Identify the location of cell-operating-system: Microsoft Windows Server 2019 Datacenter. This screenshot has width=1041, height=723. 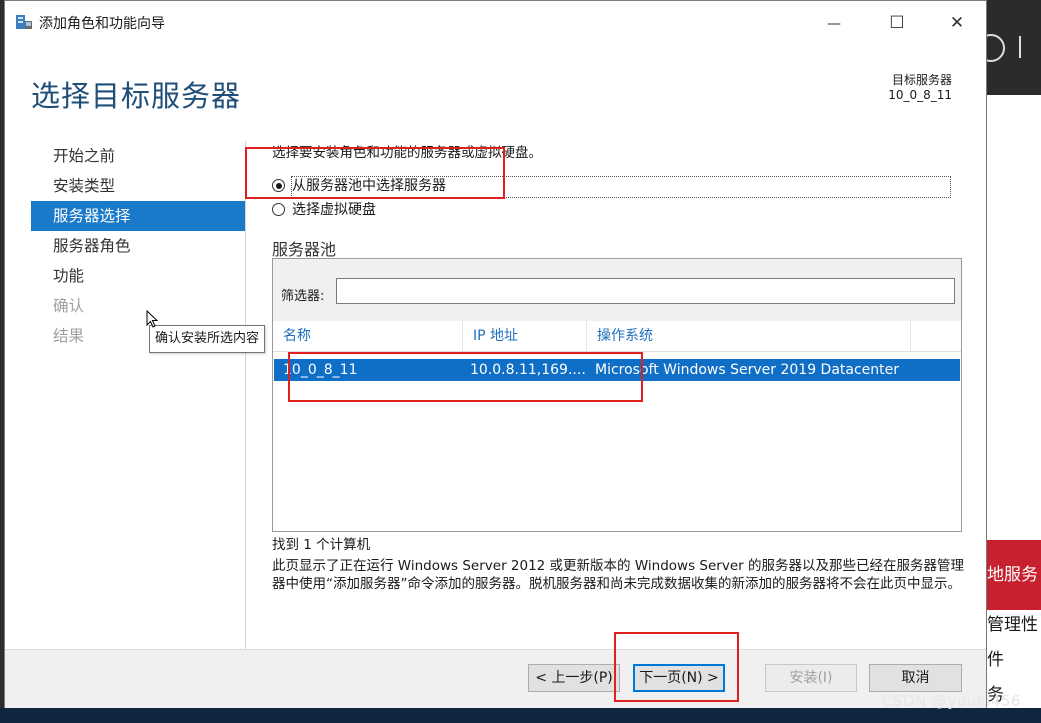
(747, 370).